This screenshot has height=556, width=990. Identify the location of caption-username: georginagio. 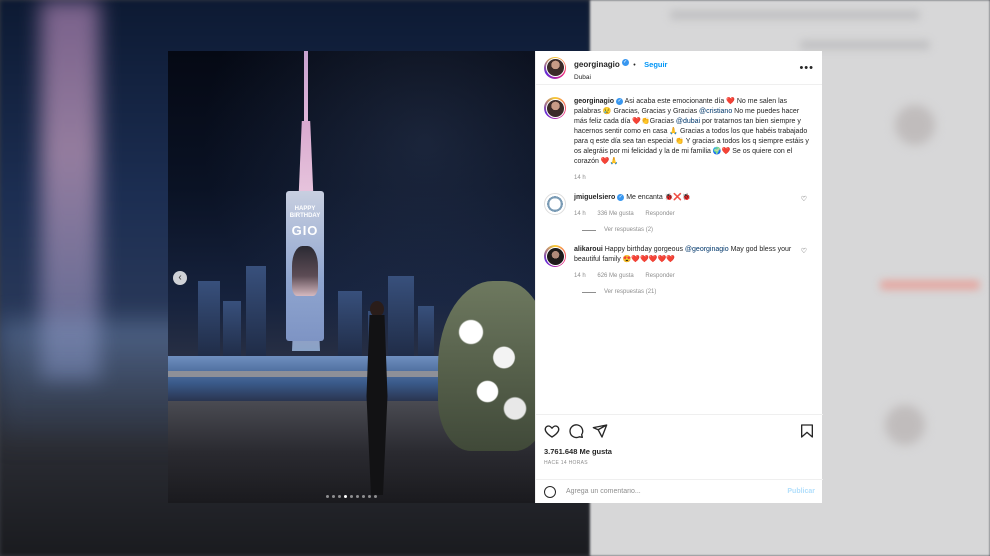
(594, 101).